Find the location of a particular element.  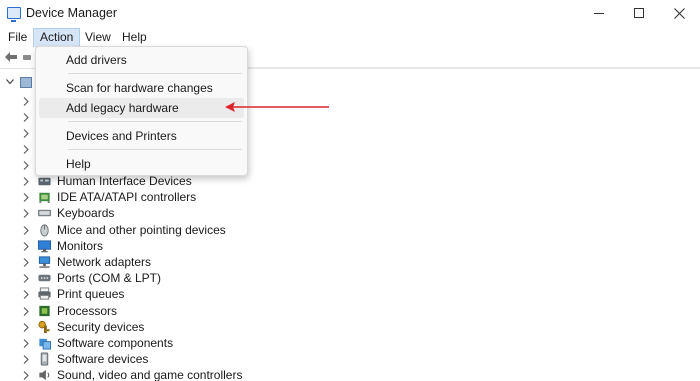

menu-item-scan-hardware: Scan for hardware changes is located at coordinates (141, 88).